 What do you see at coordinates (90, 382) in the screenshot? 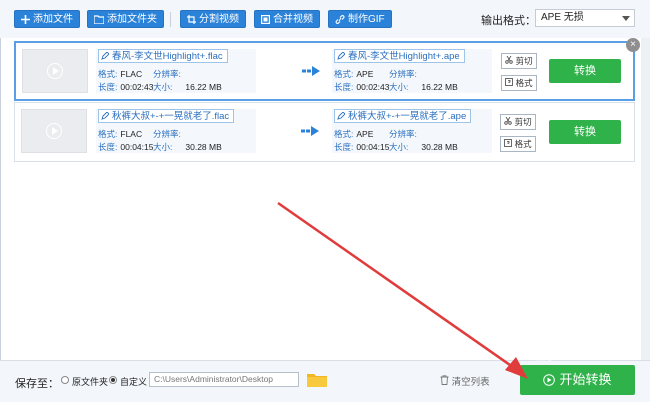
I see `source-folder-label: 原文件夹` at bounding box center [90, 382].